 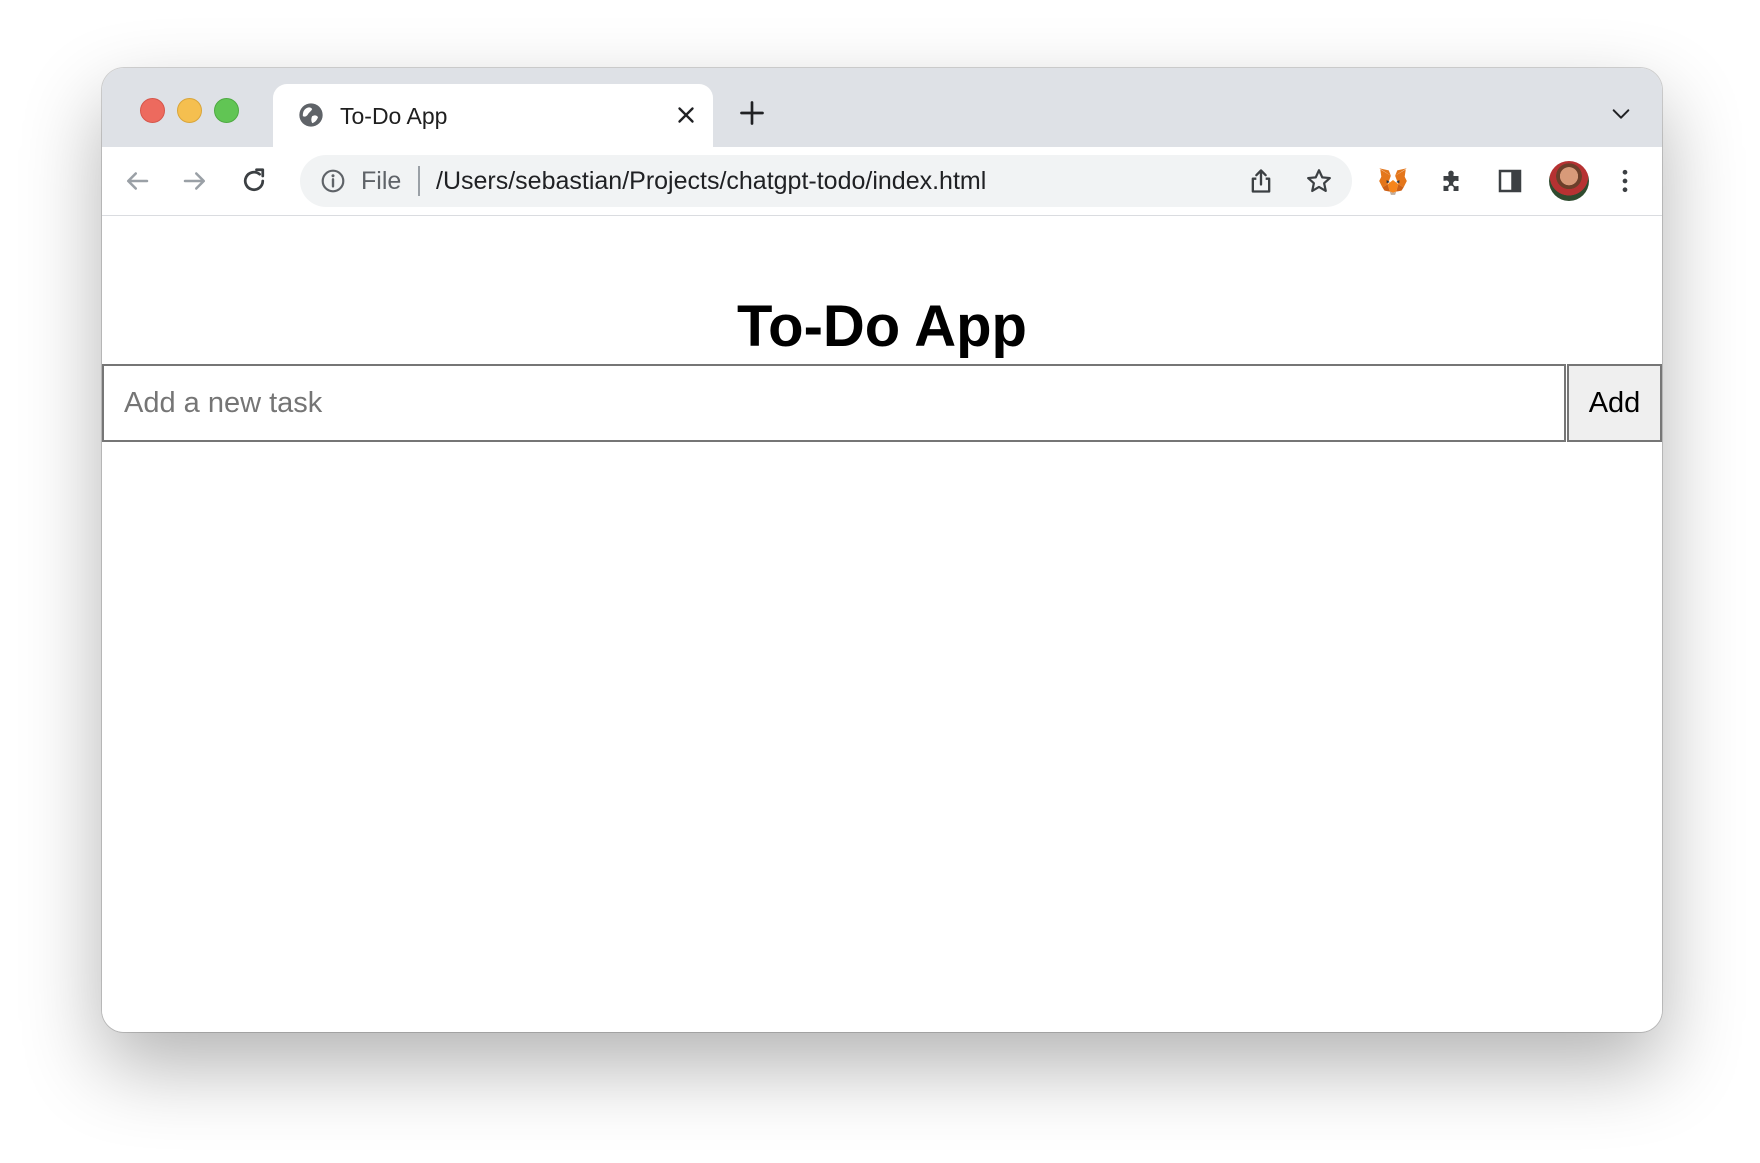 What do you see at coordinates (1625, 181) in the screenshot?
I see `more-vertical-icon` at bounding box center [1625, 181].